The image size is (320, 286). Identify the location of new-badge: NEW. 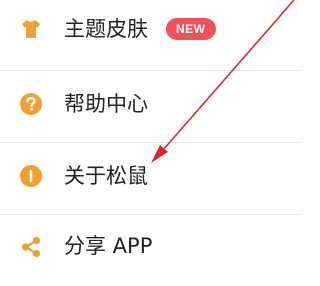
(191, 29).